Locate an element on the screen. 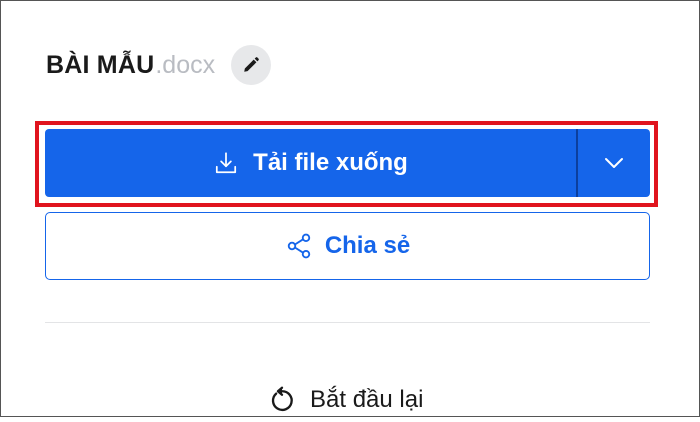 The height and width of the screenshot is (422, 700). file-title-row: BÀI MẪU .docx is located at coordinates (159, 65).